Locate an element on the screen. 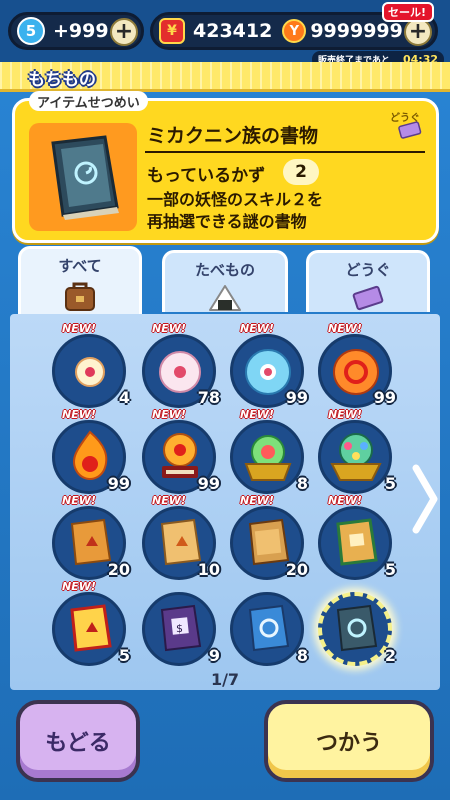 Image resolution: width=450 pixels, height=800 pixels. coin-icon: Y is located at coordinates (294, 31).